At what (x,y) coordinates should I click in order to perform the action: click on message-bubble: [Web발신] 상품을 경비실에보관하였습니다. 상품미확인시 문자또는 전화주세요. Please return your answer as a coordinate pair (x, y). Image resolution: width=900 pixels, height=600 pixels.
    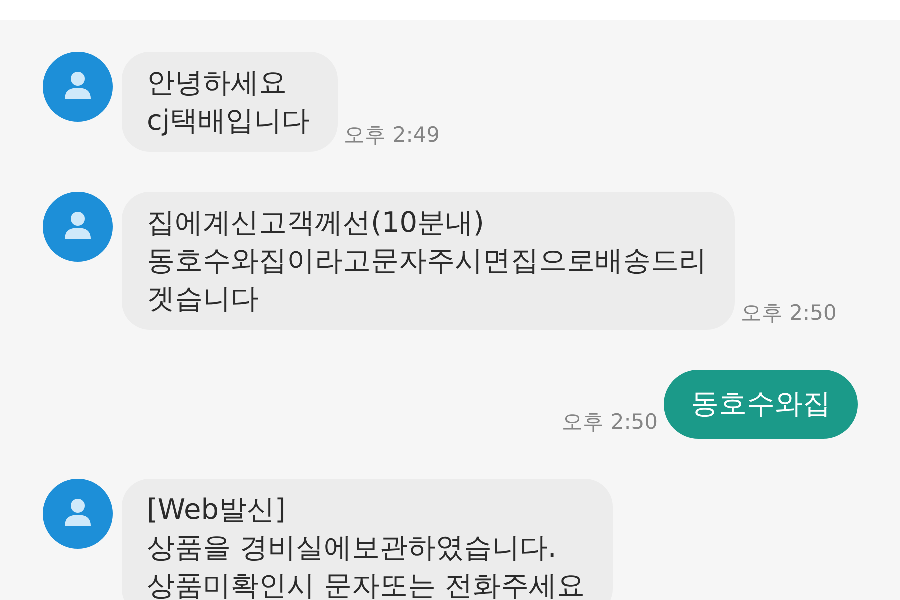
    Looking at the image, I should click on (367, 539).